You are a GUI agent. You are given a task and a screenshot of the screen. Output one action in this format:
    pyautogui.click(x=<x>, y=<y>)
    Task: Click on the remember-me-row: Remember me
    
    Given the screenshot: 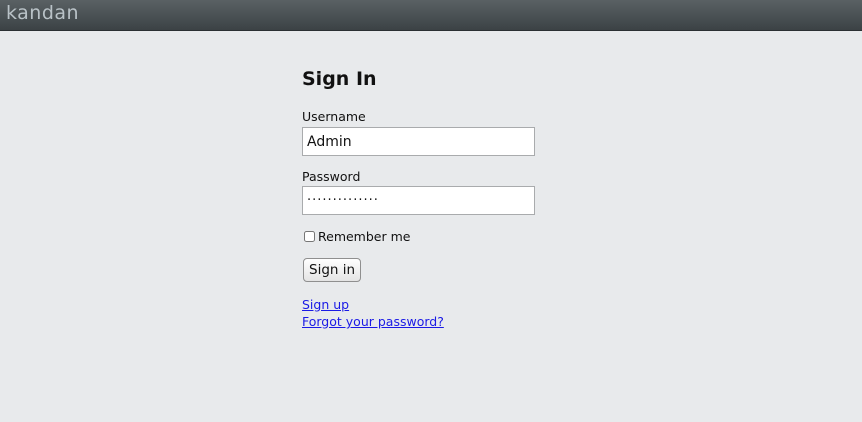 What is the action you would take?
    pyautogui.click(x=356, y=236)
    